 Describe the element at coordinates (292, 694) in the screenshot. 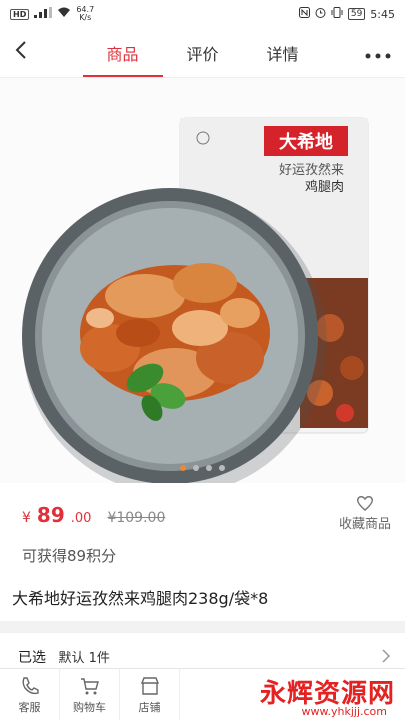

I see `watermark-area: 永辉资源网 www.yhkjjj.com` at that location.